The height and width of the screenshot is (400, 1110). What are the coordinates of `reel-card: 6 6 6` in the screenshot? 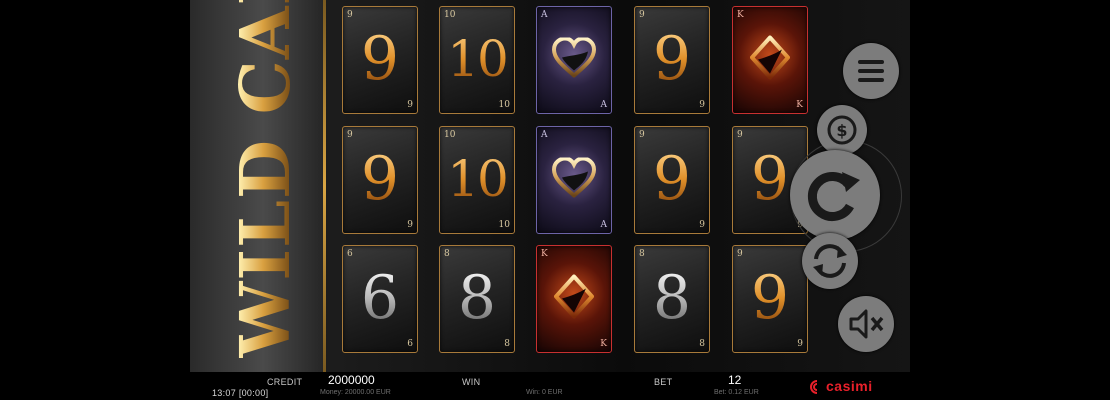 It's located at (380, 299).